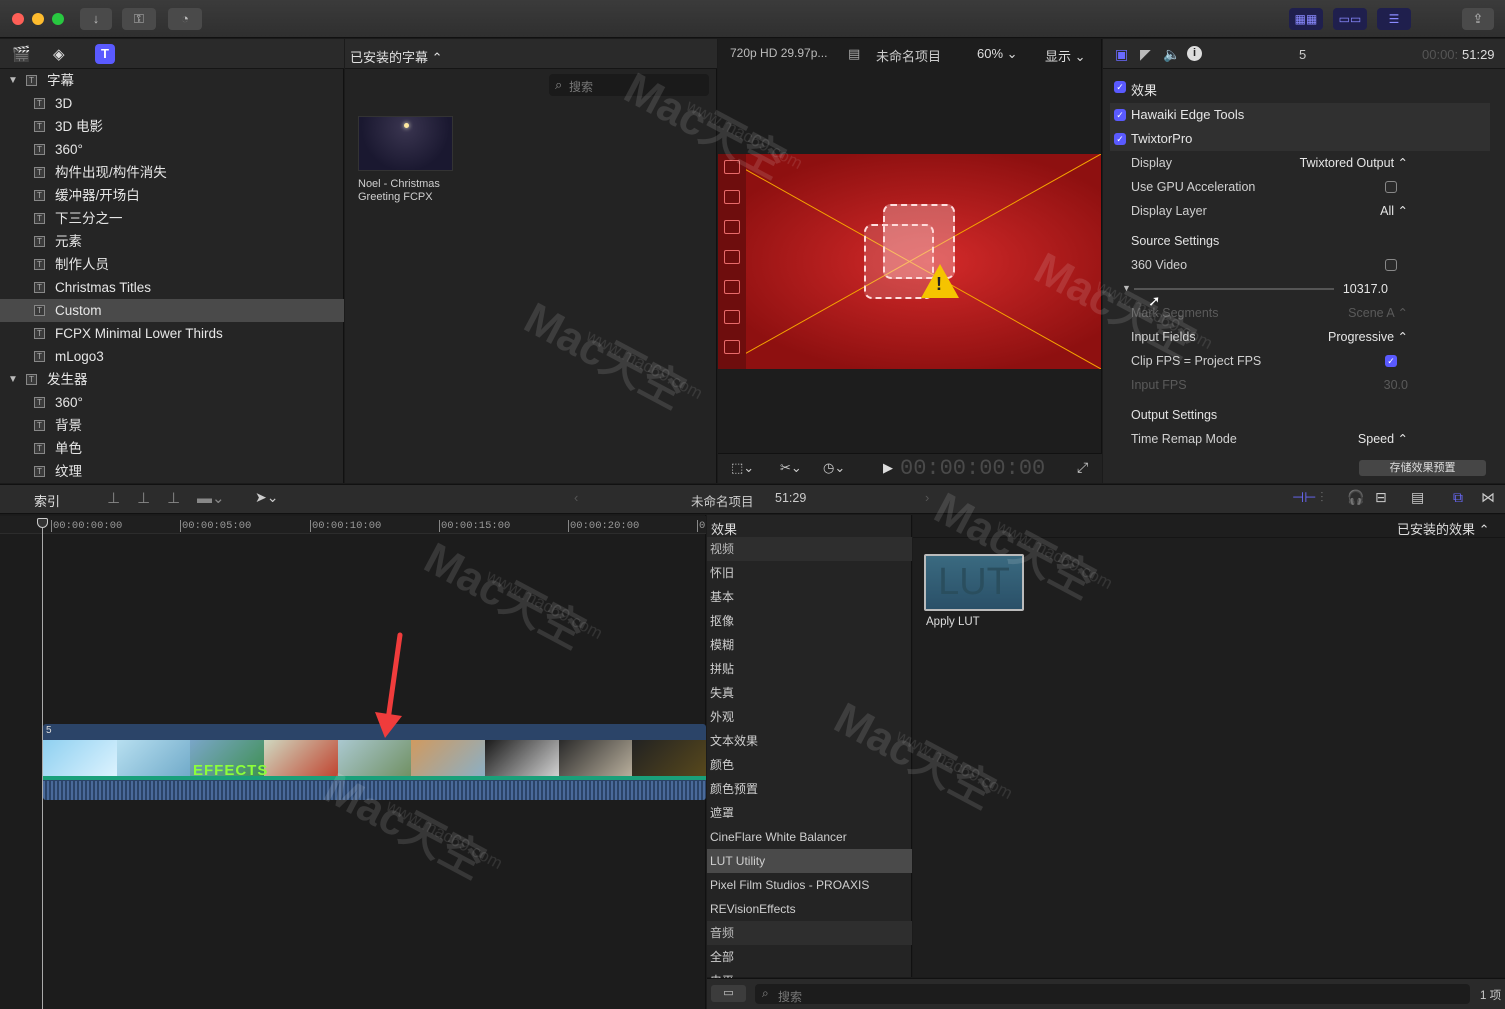  I want to click on frame-slider, so click(1234, 289).